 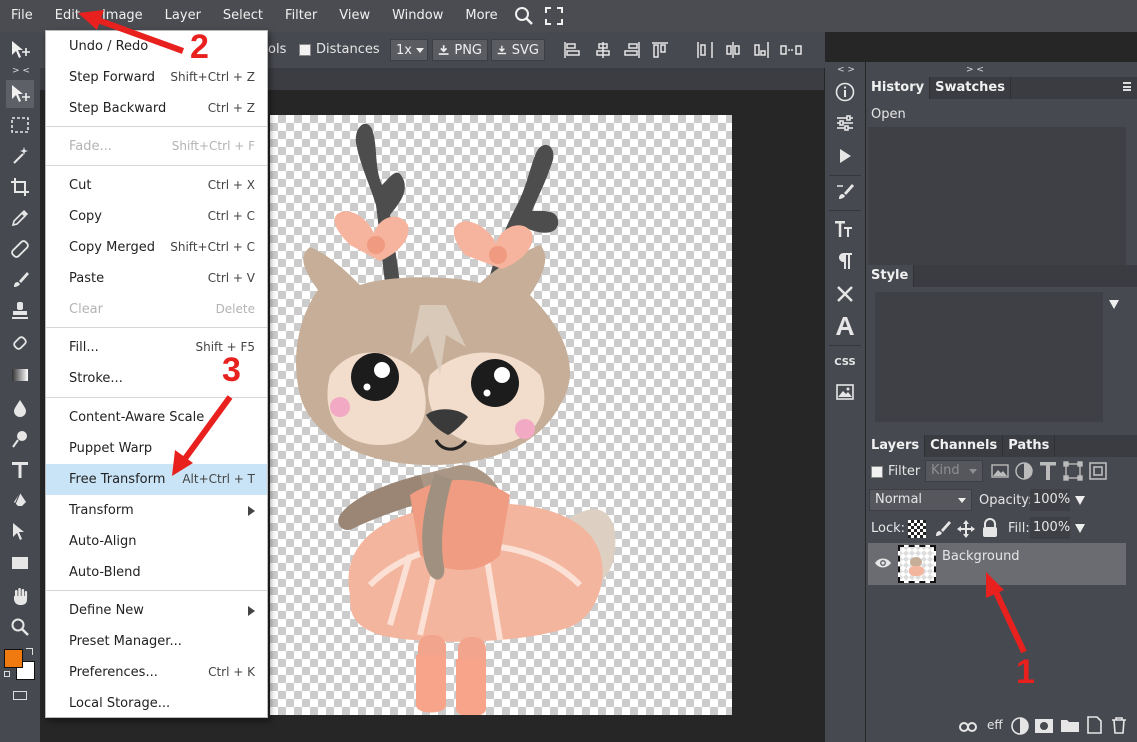 I want to click on play-icon, so click(x=845, y=156).